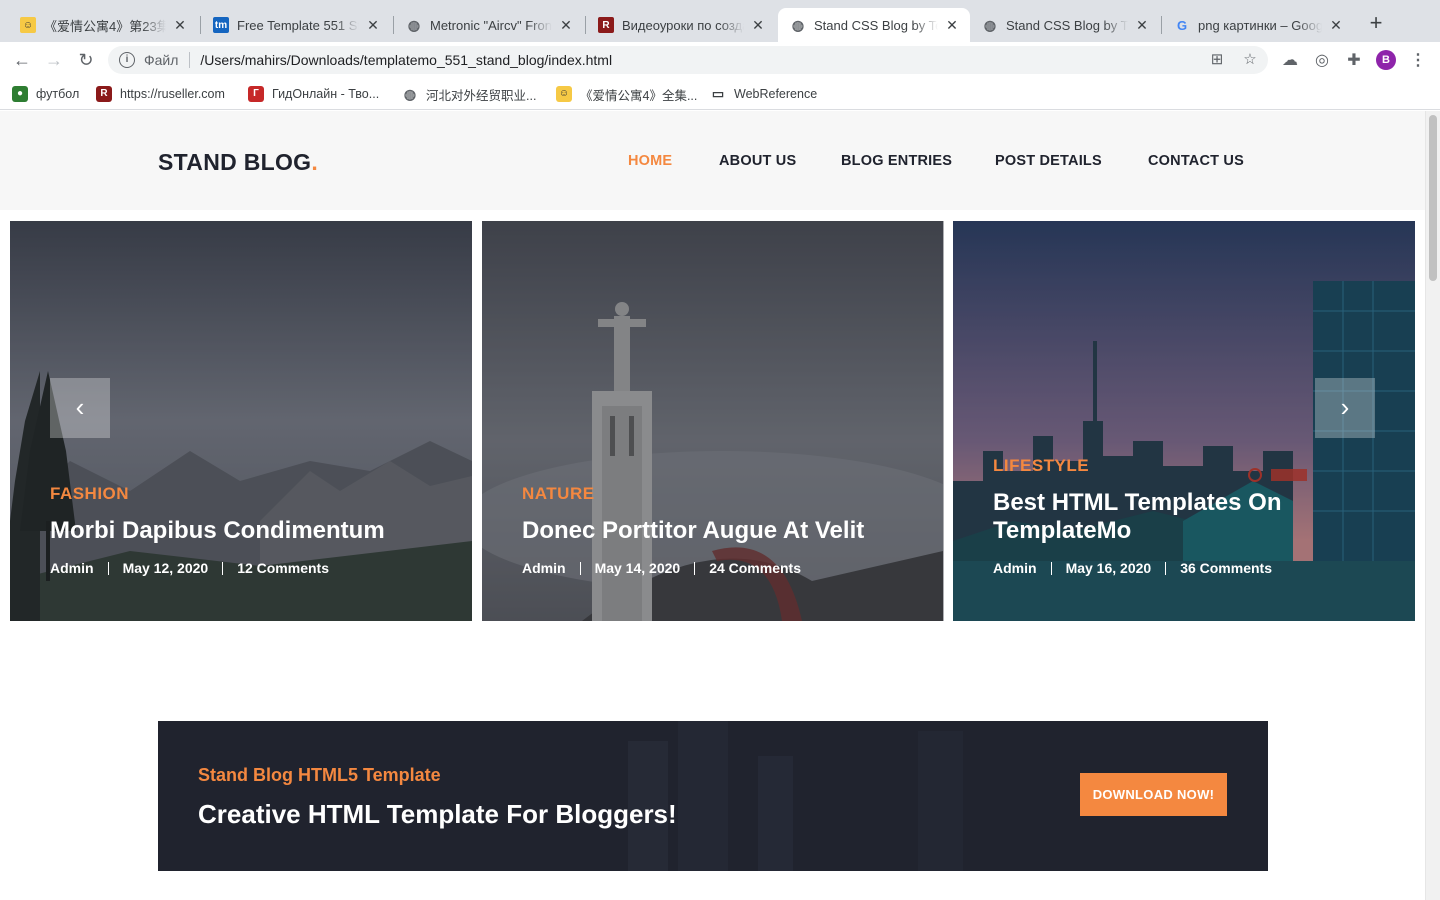 The width and height of the screenshot is (1440, 900). I want to click on slider-prev-button: ‹, so click(80, 408).